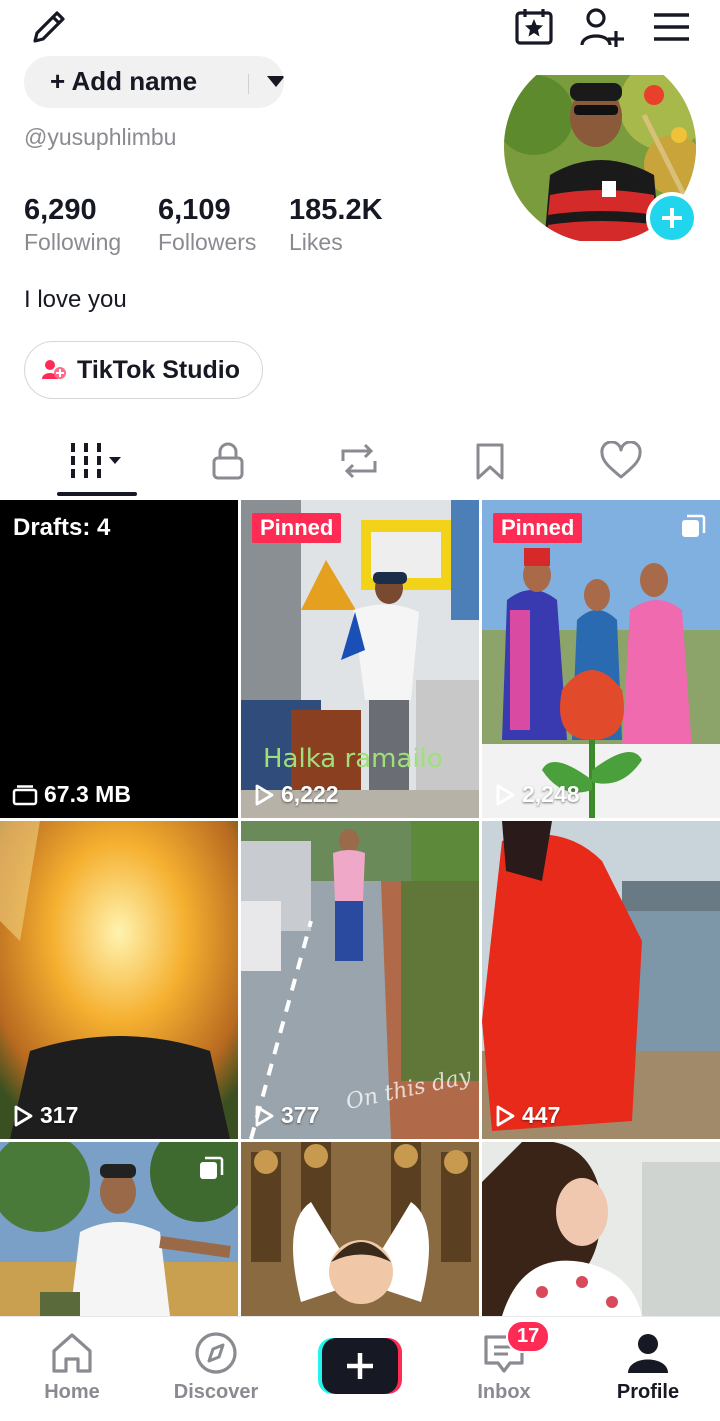  I want to click on nav-home: Home, so click(72, 1369).